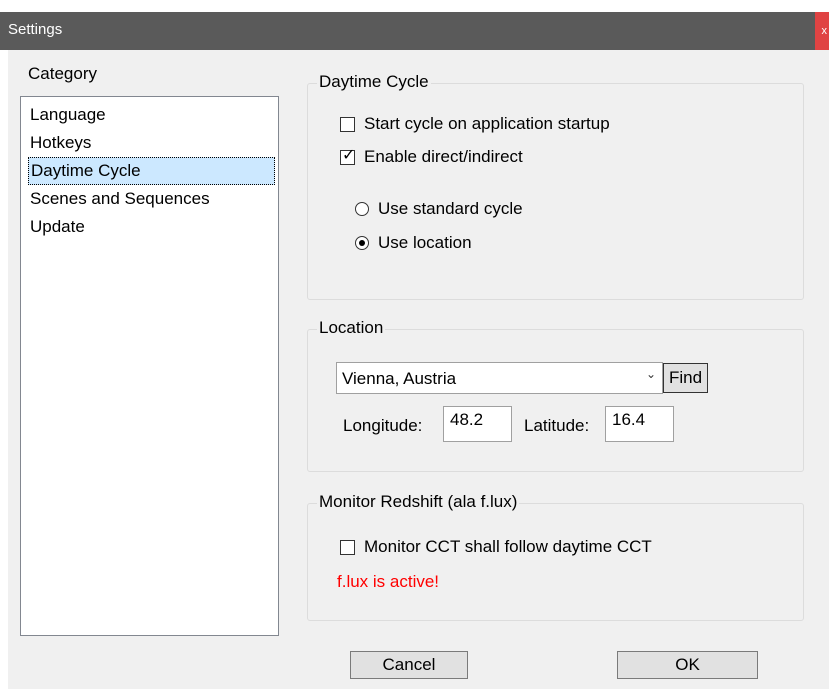  I want to click on enable-direct-checkbox: ✓, so click(347, 156).